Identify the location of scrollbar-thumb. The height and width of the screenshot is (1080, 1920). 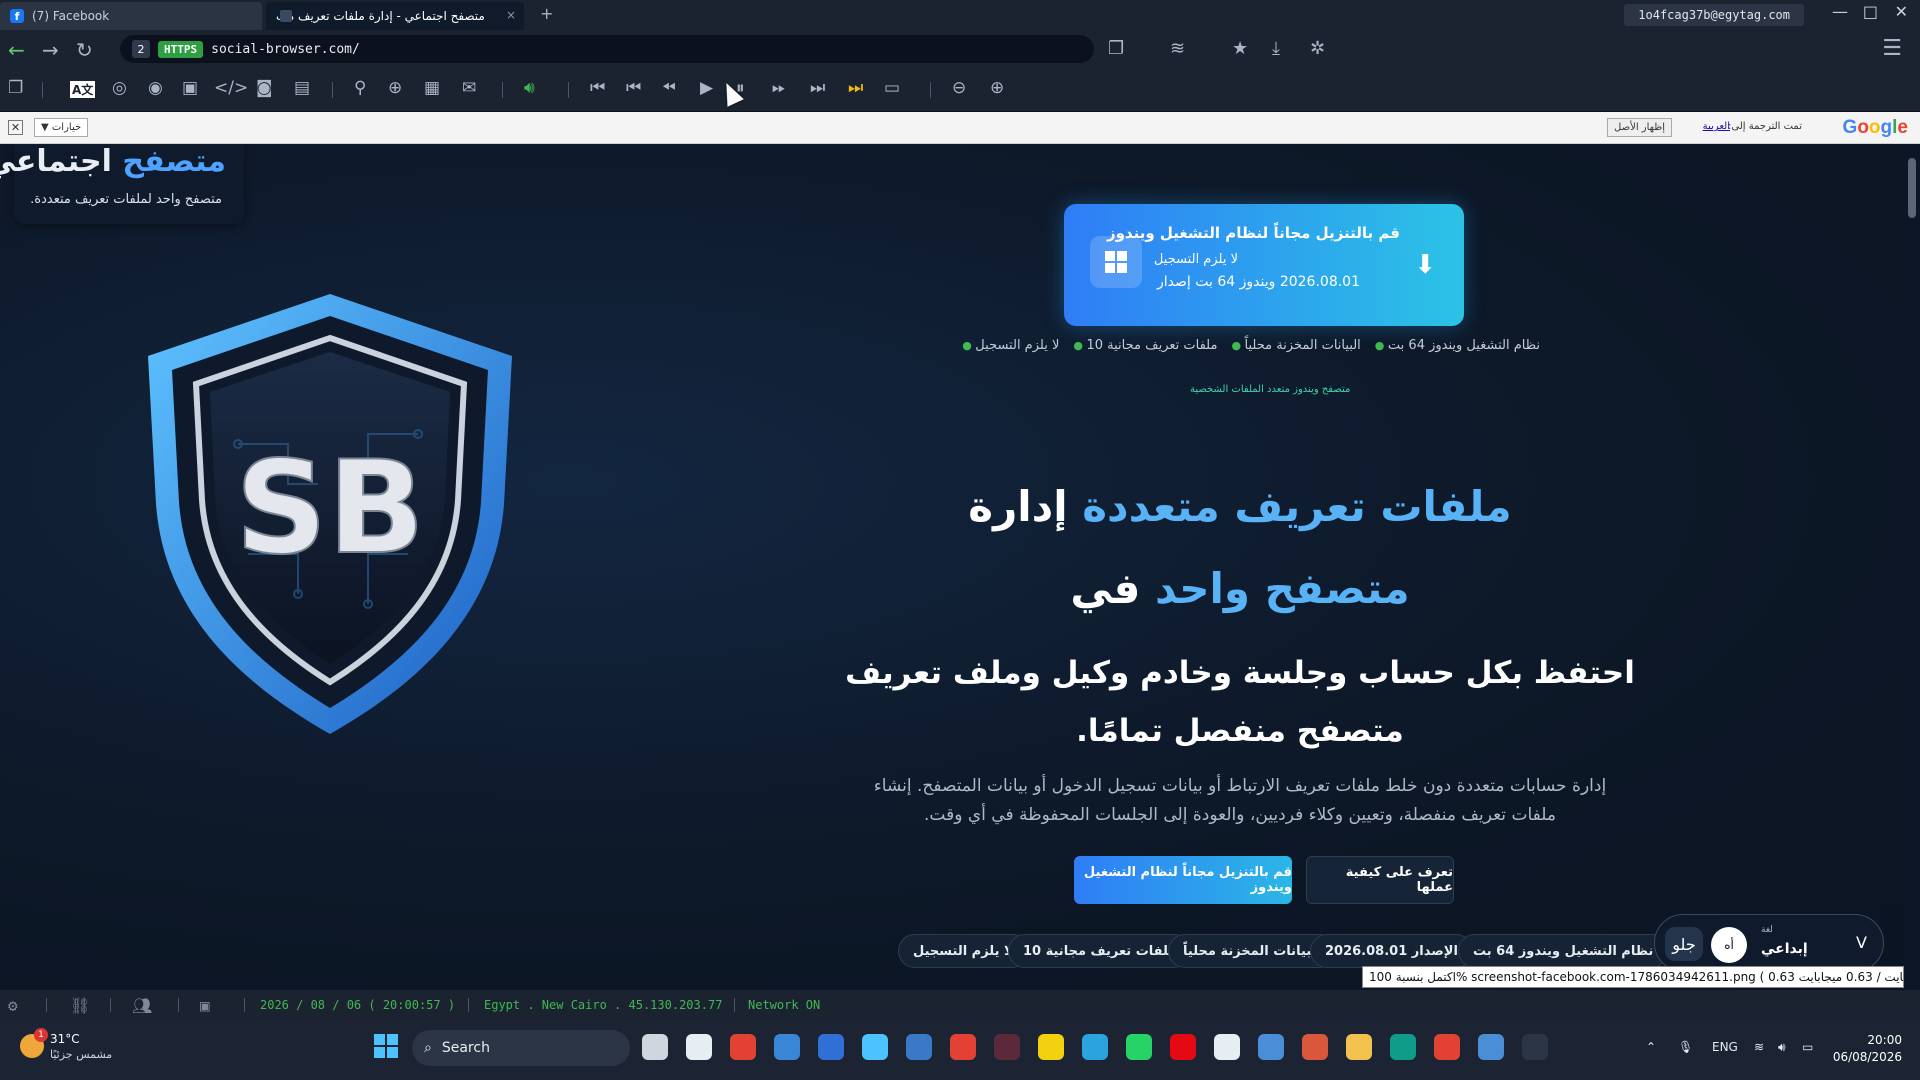
(1912, 188).